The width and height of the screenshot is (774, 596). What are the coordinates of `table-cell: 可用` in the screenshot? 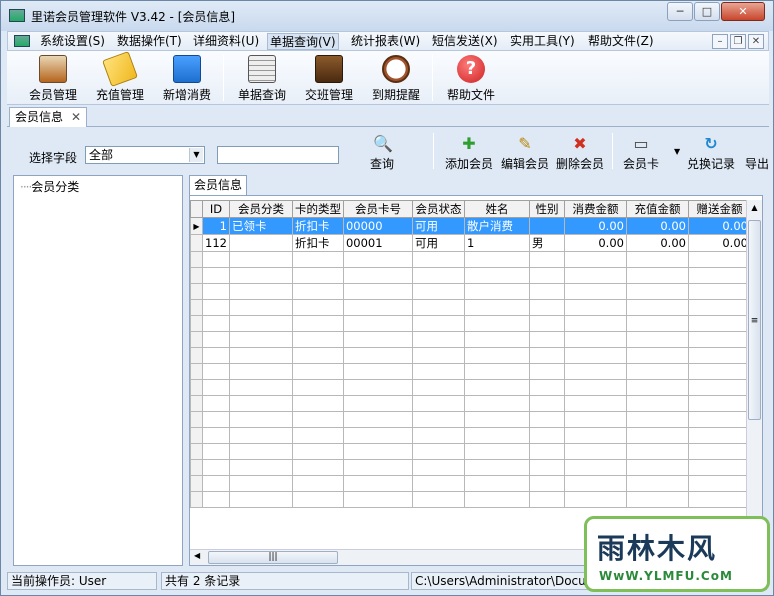 It's located at (438, 226).